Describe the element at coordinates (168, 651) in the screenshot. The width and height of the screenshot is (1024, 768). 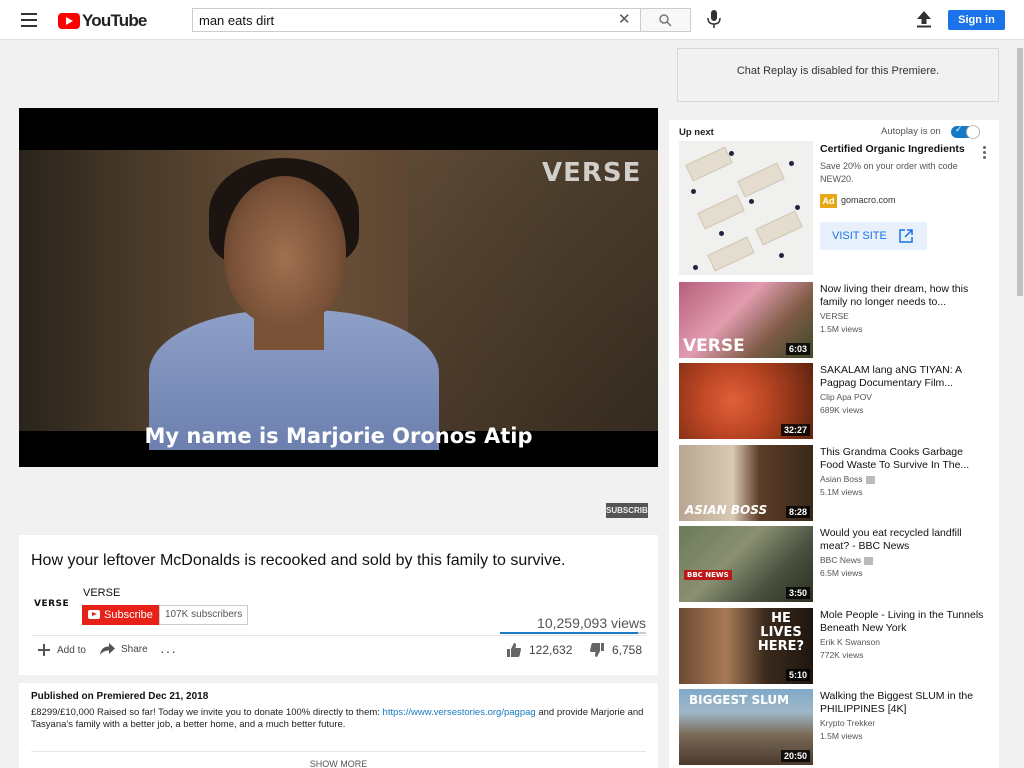
I see `more-actions-button: ···` at that location.